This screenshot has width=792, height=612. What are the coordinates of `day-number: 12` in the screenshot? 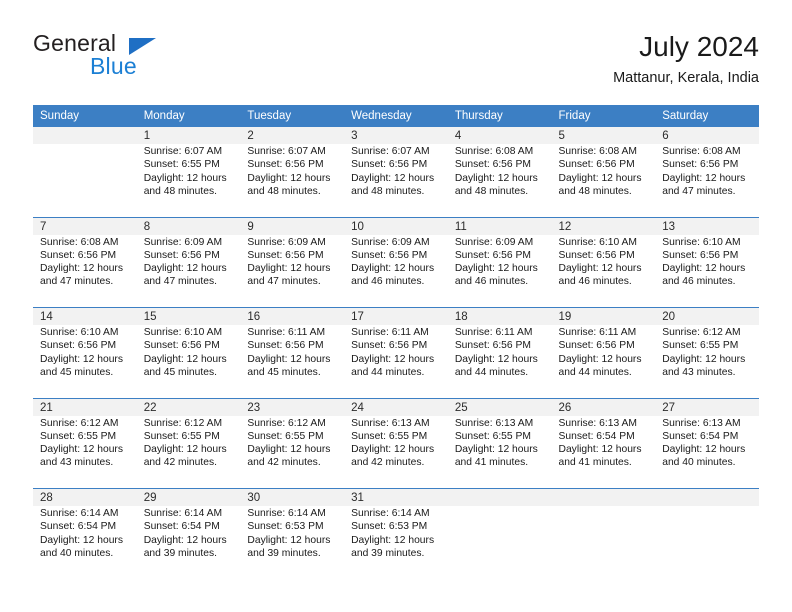 It's located at (603, 225).